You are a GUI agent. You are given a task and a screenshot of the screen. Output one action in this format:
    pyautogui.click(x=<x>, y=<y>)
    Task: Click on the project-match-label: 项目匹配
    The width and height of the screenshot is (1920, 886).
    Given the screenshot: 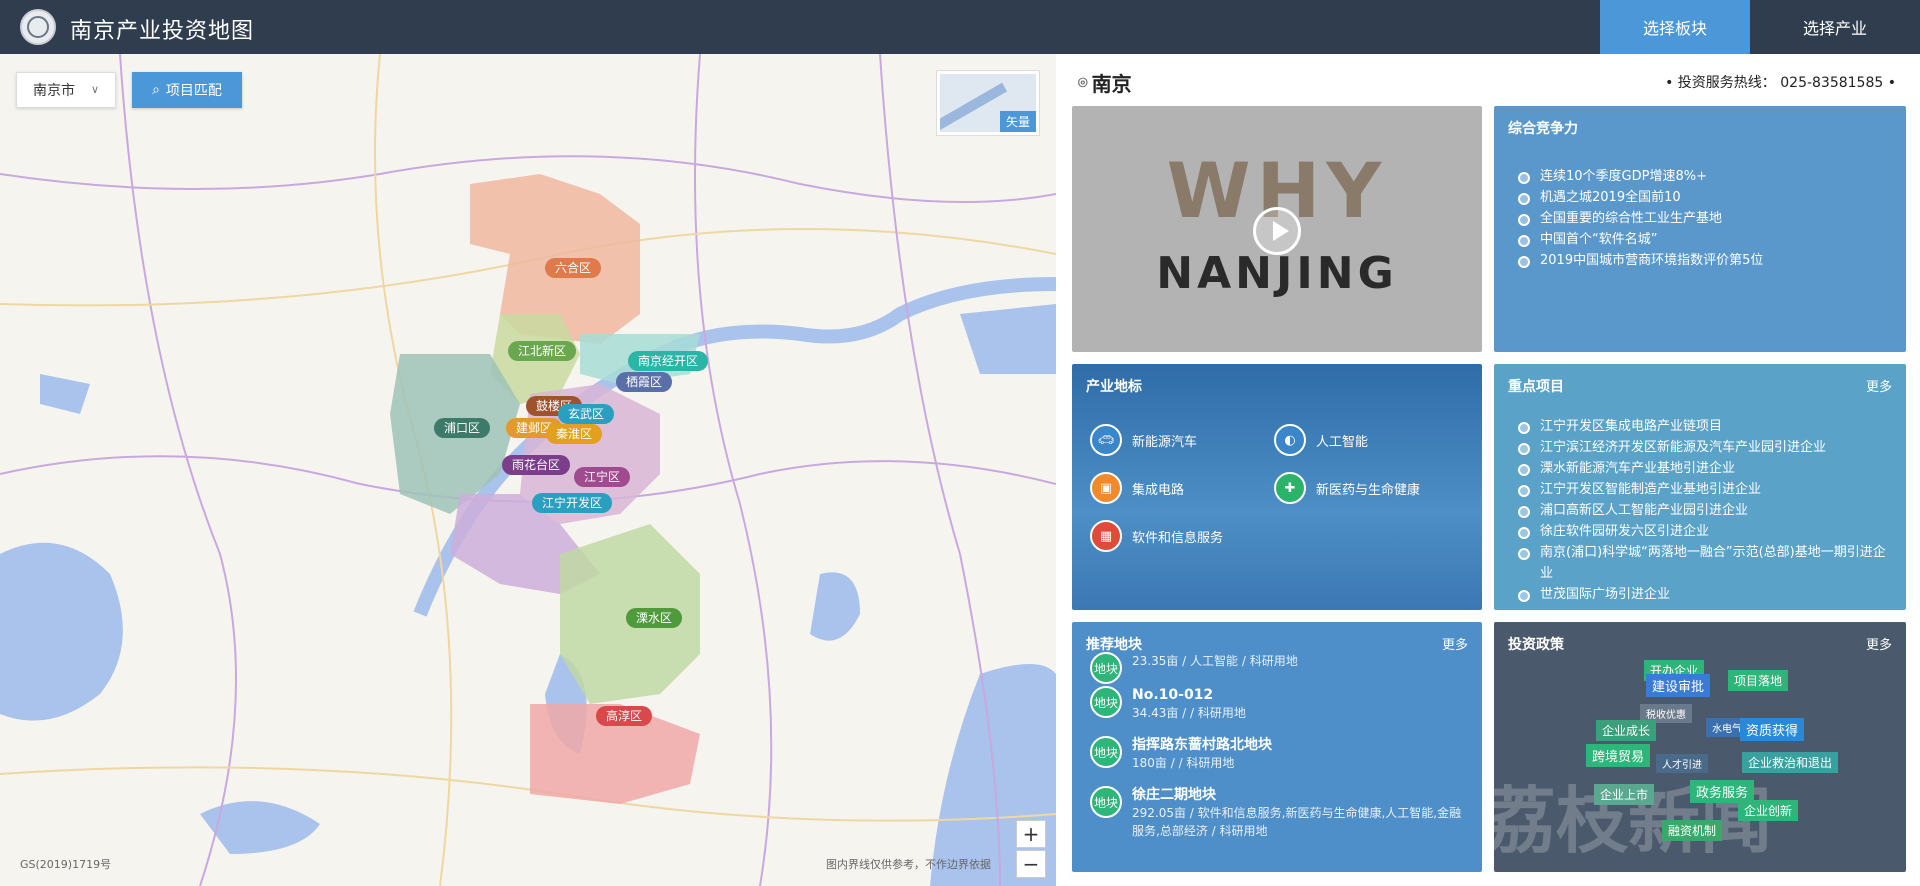 What is the action you would take?
    pyautogui.click(x=193, y=91)
    